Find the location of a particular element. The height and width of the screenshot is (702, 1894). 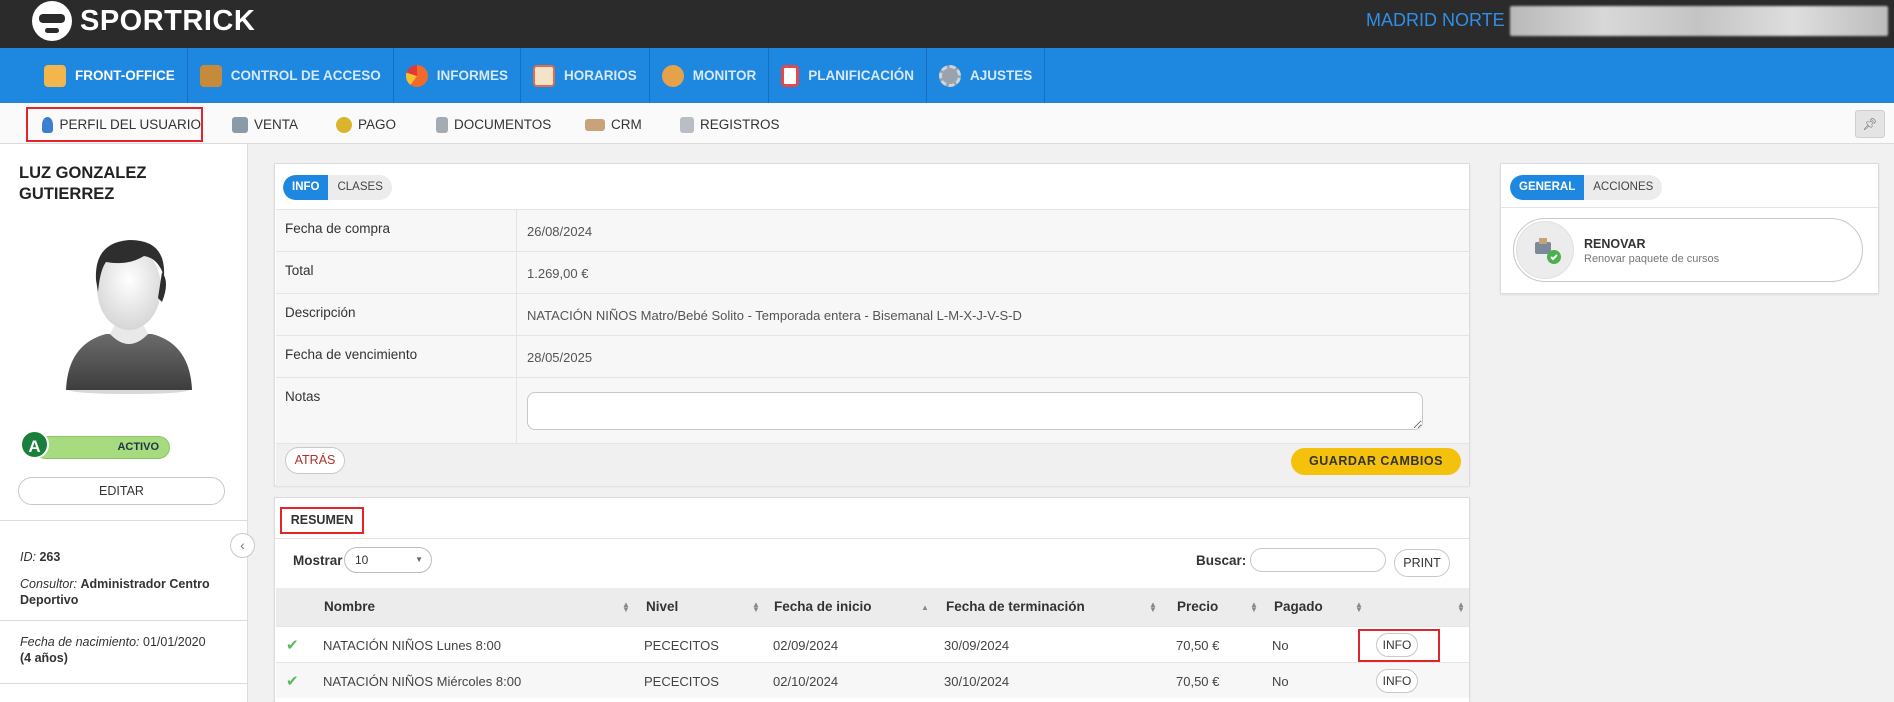

edit-button: EDITAR is located at coordinates (121, 491).